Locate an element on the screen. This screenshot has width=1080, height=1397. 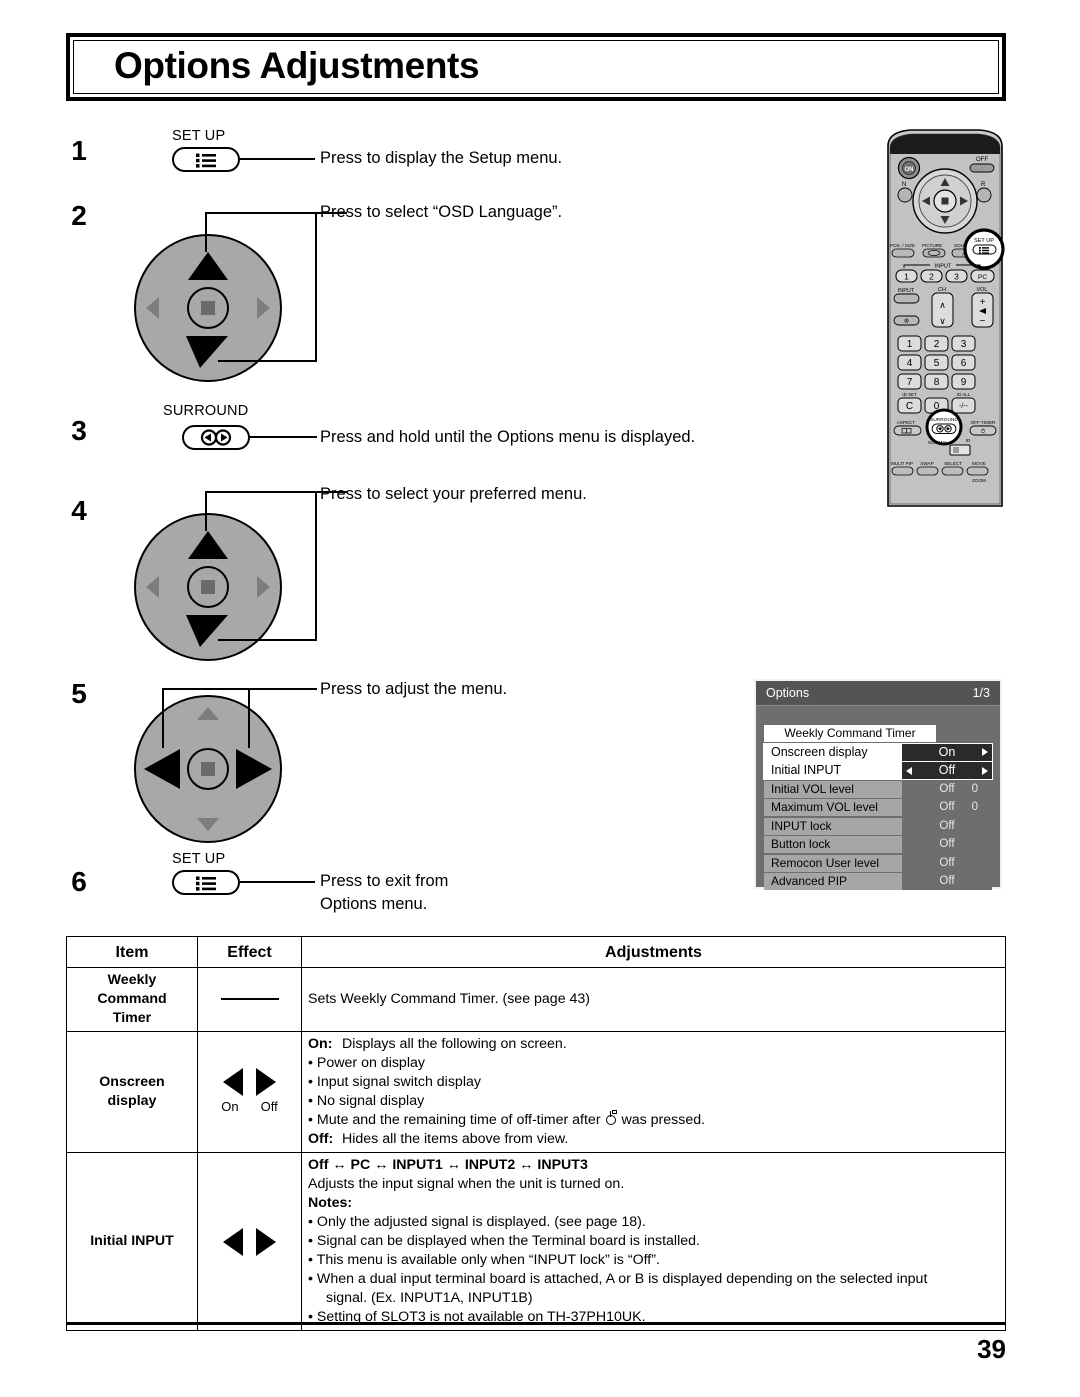
dpad-left-arrow-icon is located at coordinates (152, 587).